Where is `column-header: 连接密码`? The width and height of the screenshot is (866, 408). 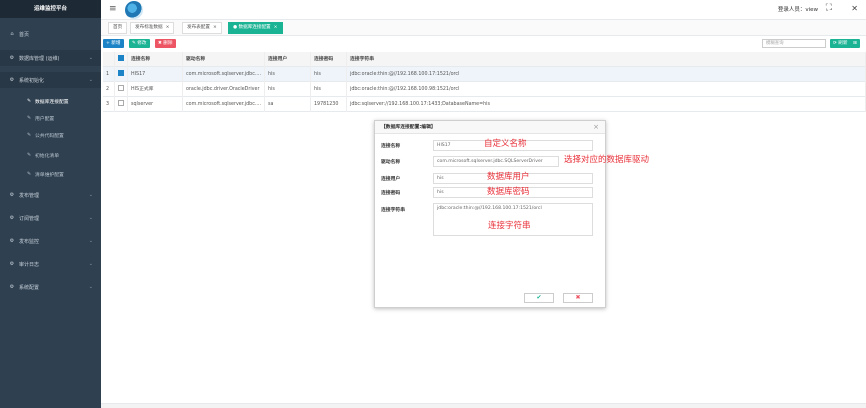 column-header: 连接密码 is located at coordinates (329, 59).